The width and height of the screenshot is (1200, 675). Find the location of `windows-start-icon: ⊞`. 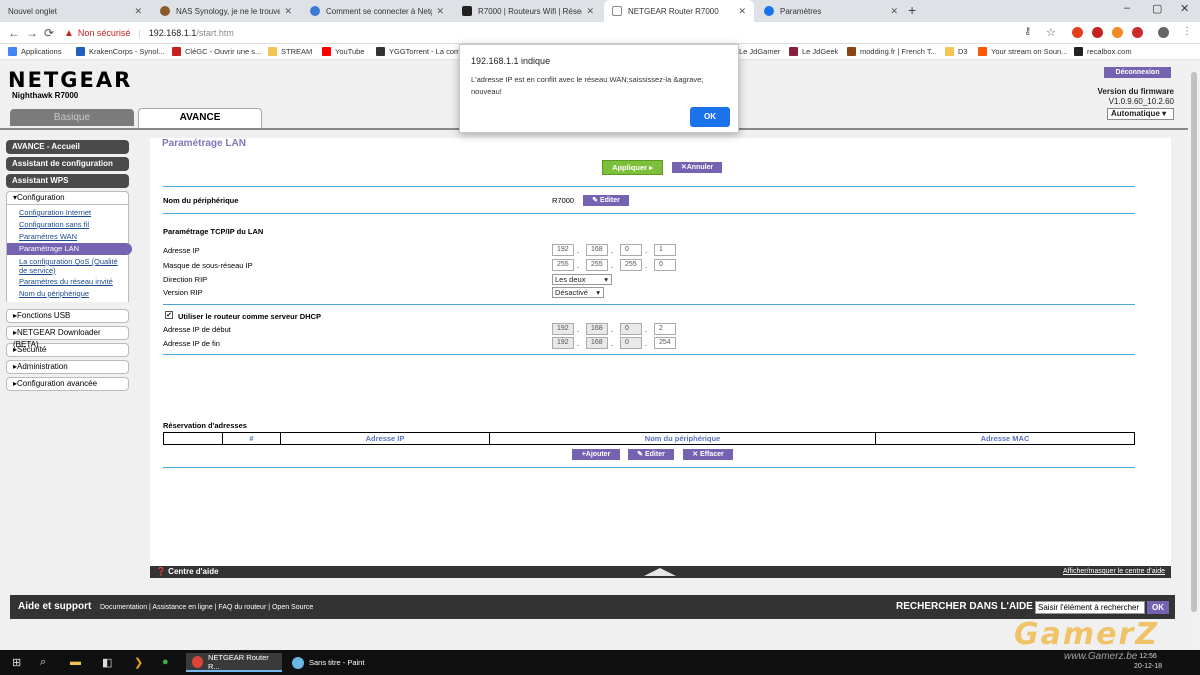

windows-start-icon: ⊞ is located at coordinates (16, 662).